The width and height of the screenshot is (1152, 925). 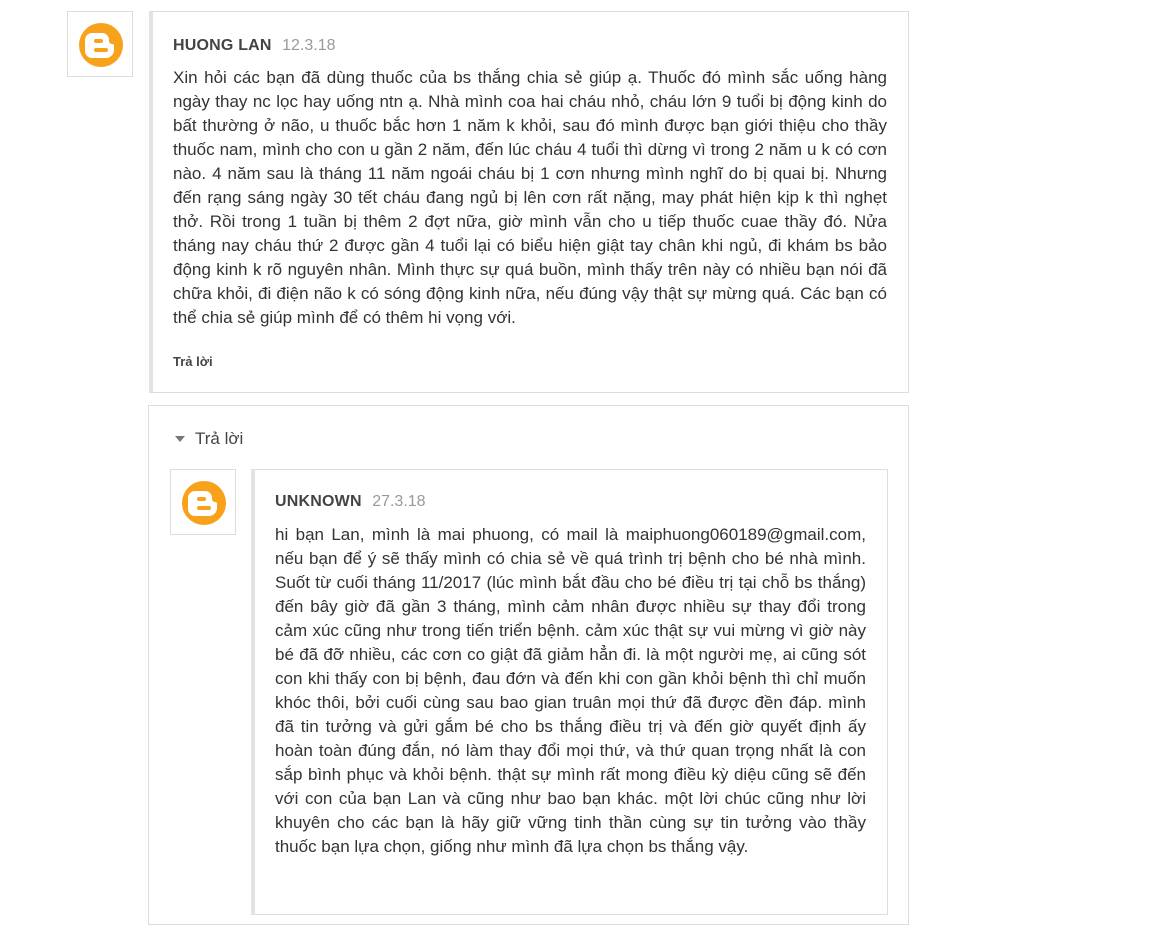 What do you see at coordinates (219, 438) in the screenshot?
I see `replies-toggle-label: Trả lời` at bounding box center [219, 438].